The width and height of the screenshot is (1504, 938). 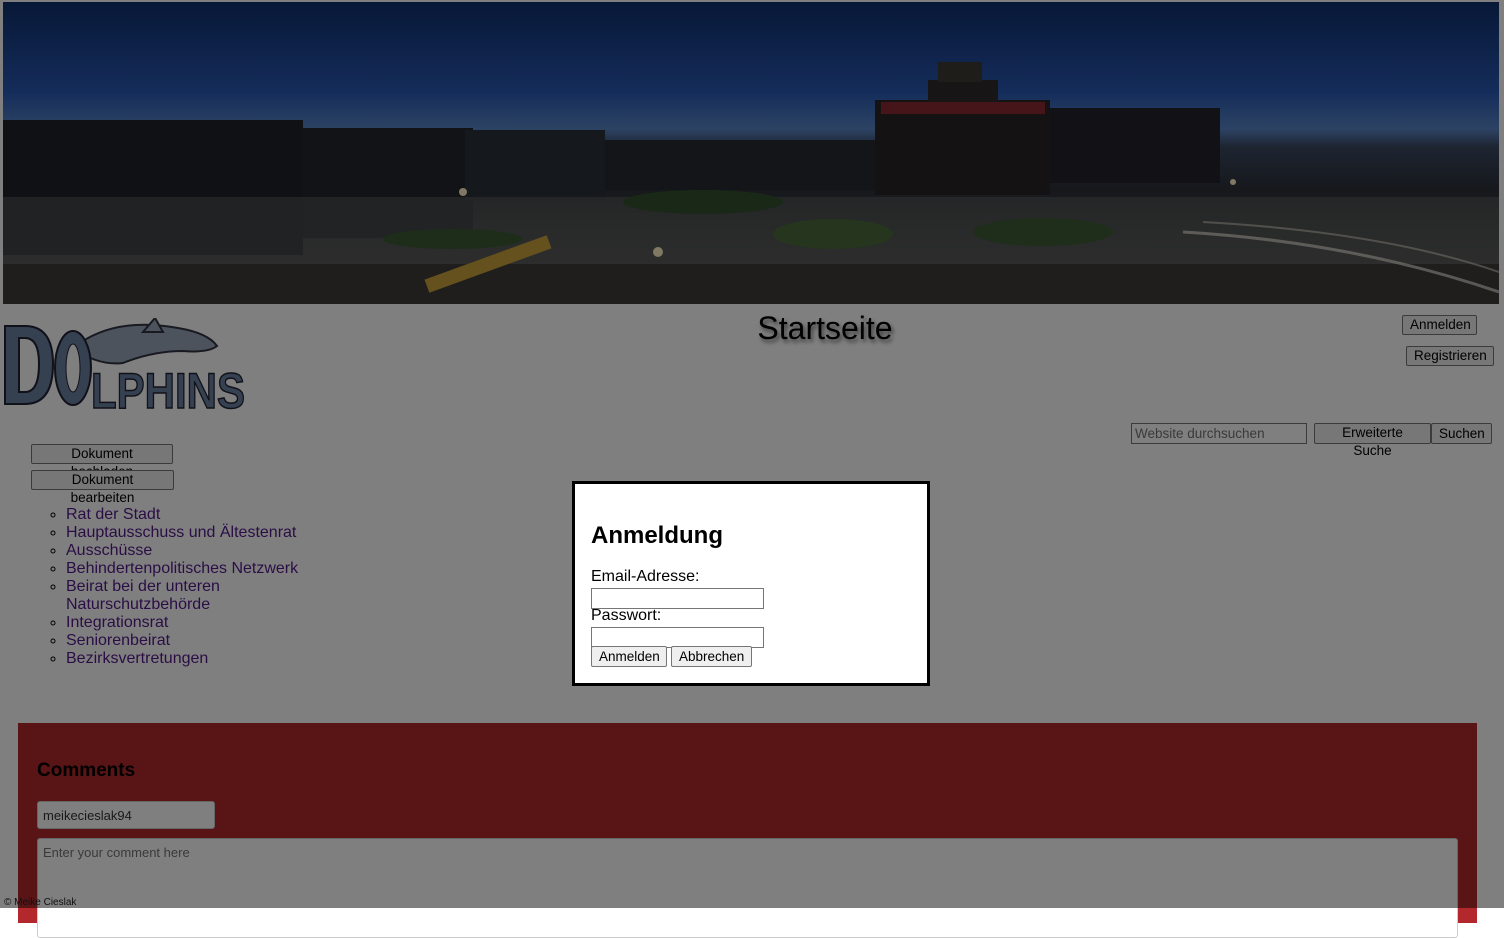 I want to click on login-modal: Anmeldung Email-Adresse: Passwort, so click(x=751, y=583).